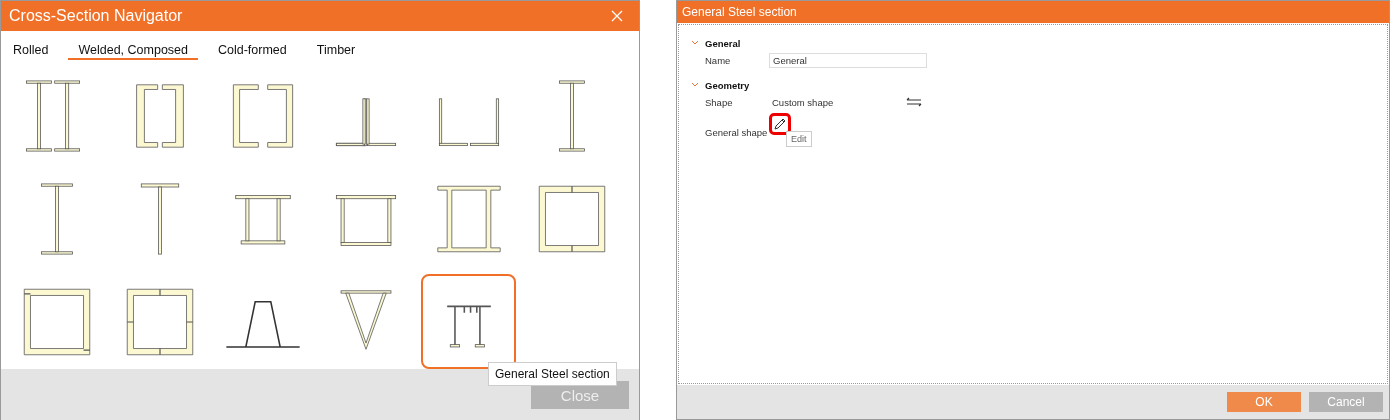  Describe the element at coordinates (336, 51) in the screenshot. I see `tab: Timber` at that location.